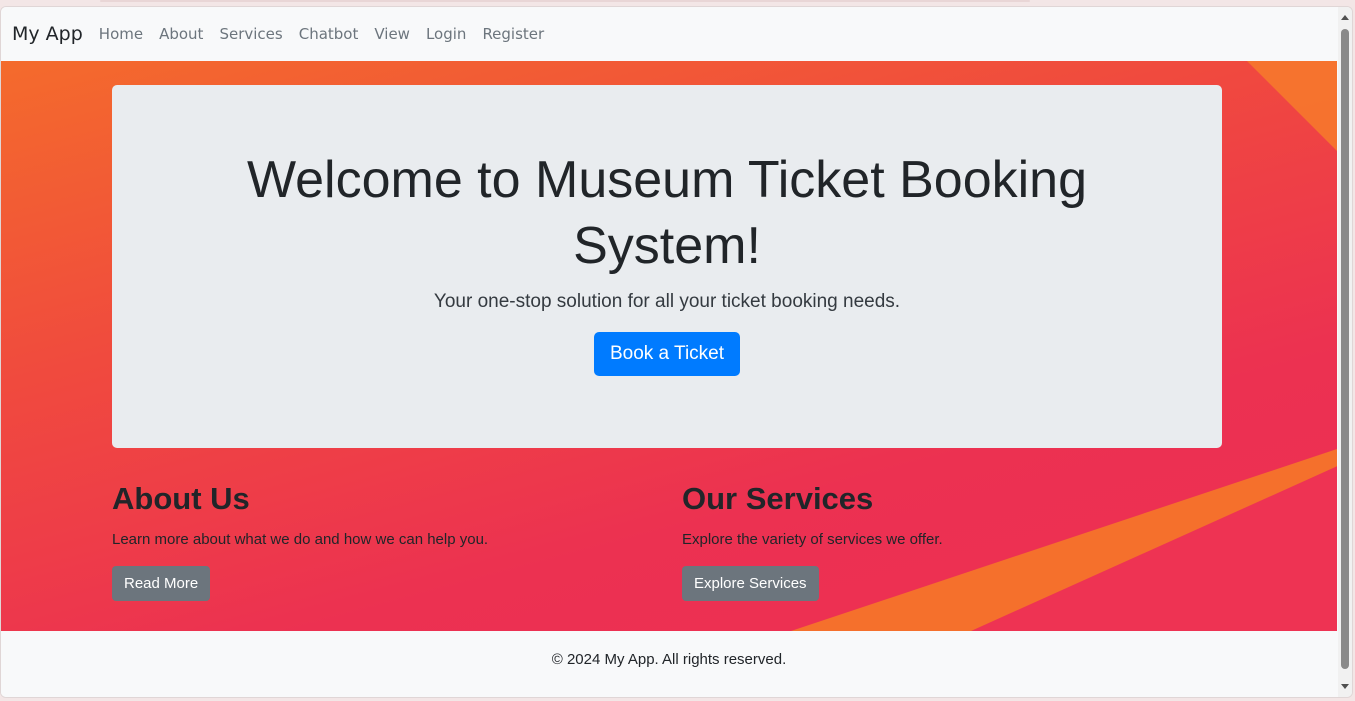 This screenshot has height=701, width=1355. I want to click on book-ticket-button: Book a Ticket, so click(667, 354).